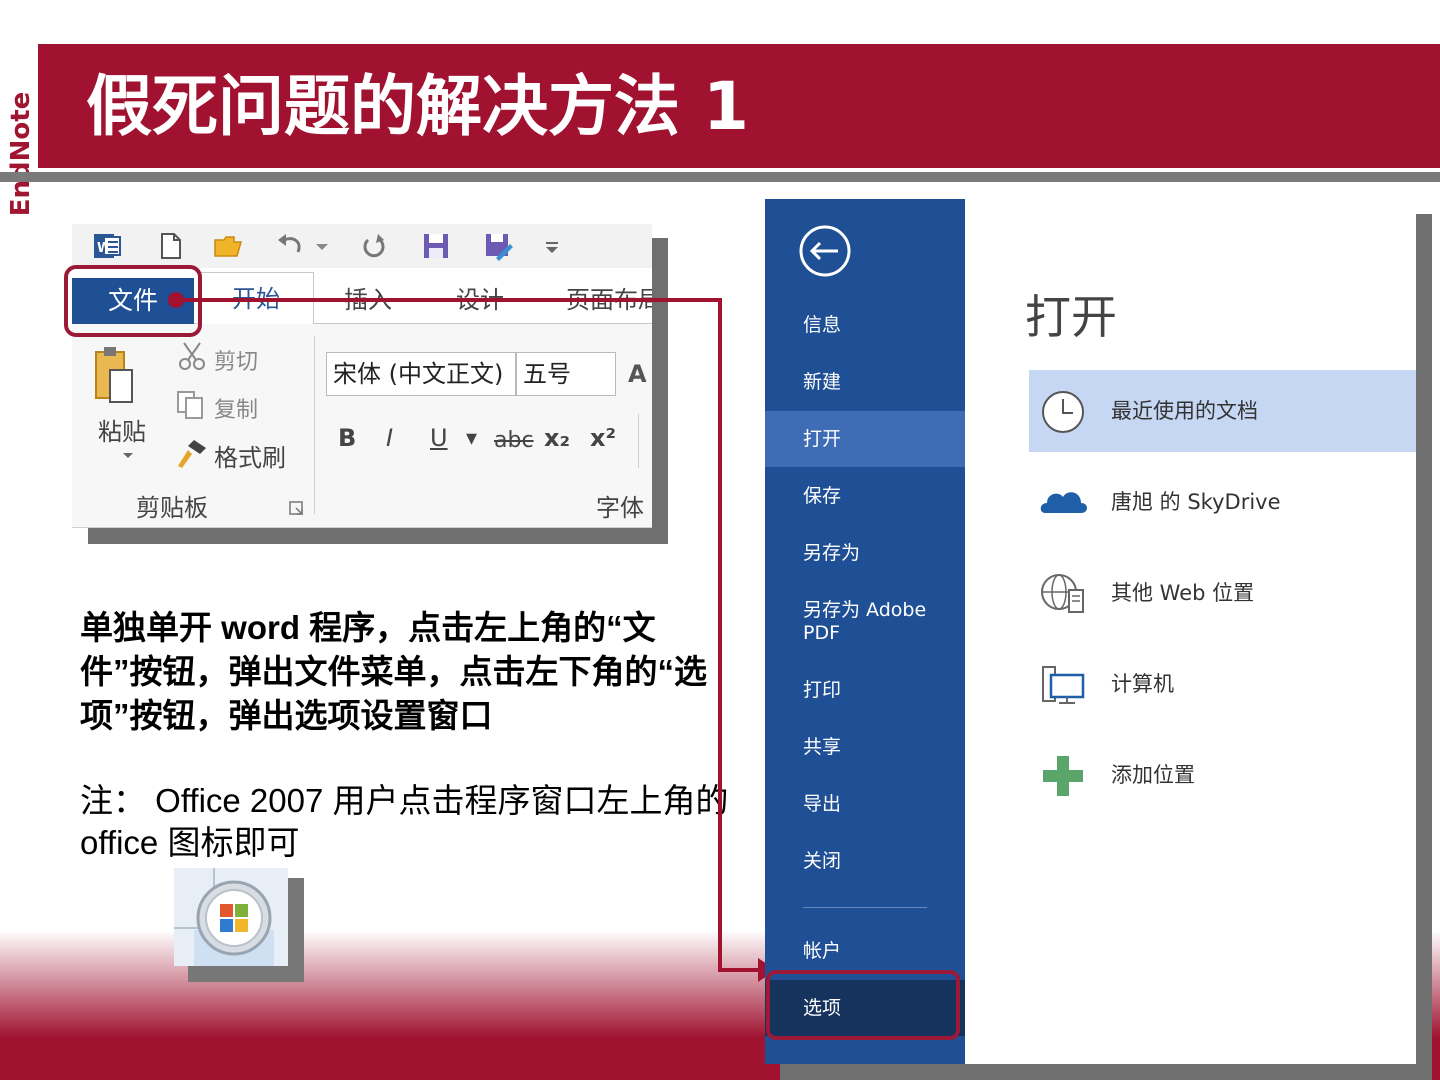 The image size is (1440, 1080). Describe the element at coordinates (404, 821) in the screenshot. I see `note-text: 注： Office 2007 用户点击程序窗口左上角的 office 图标即可` at that location.